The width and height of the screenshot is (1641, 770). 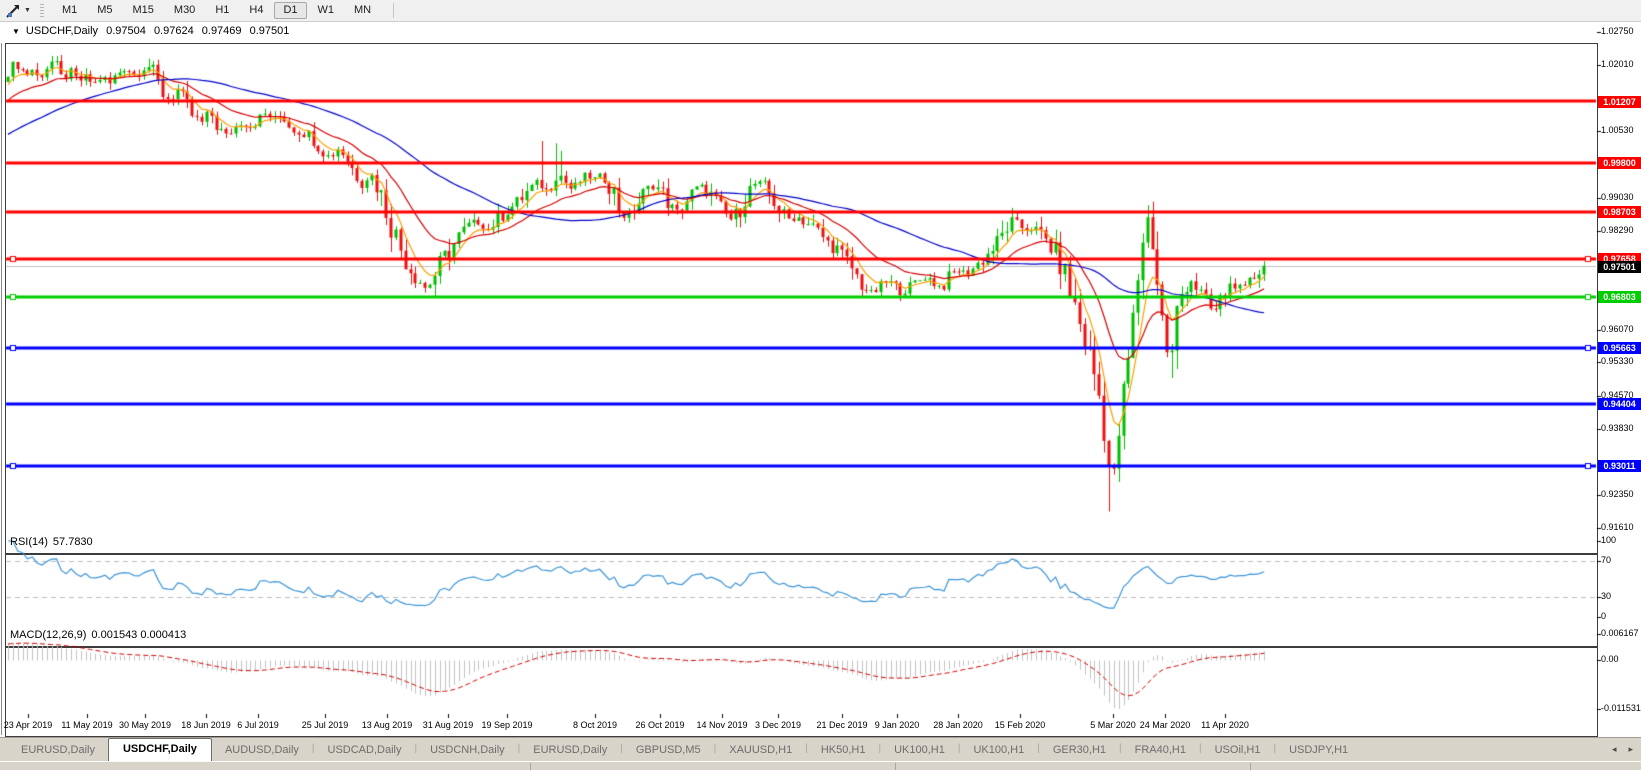 I want to click on price-axis-label: 0.98290, so click(x=1617, y=230).